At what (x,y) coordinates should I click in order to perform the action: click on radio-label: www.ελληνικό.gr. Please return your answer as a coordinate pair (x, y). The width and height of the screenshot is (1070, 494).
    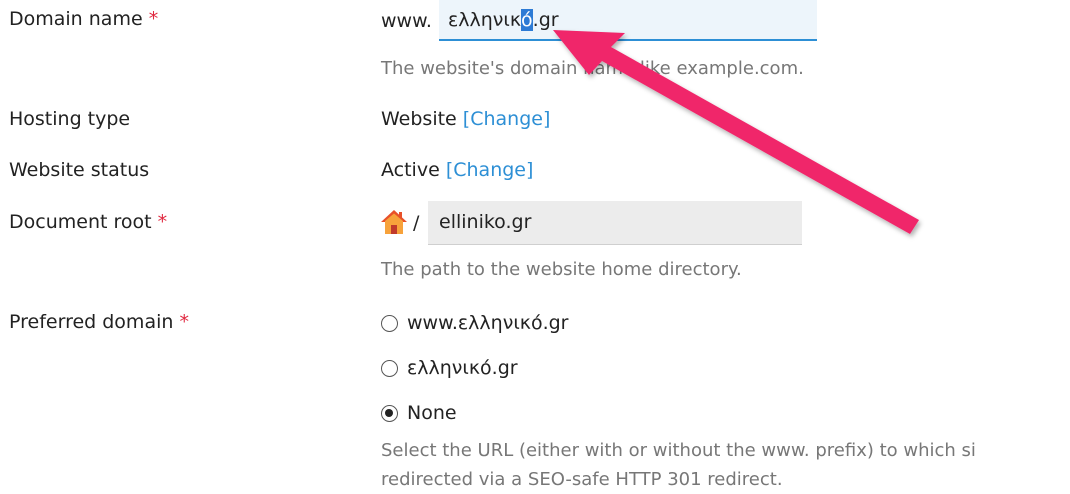
    Looking at the image, I should click on (488, 323).